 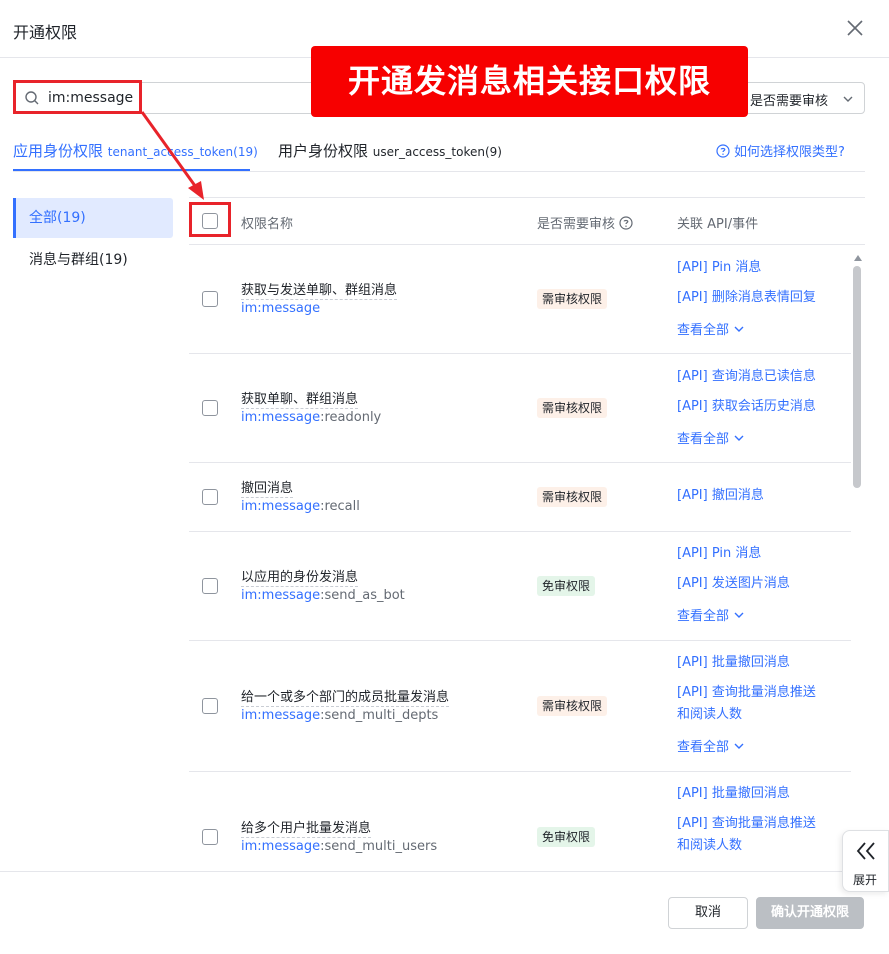 What do you see at coordinates (210, 219) in the screenshot?
I see `annotation-highlight-checkbox` at bounding box center [210, 219].